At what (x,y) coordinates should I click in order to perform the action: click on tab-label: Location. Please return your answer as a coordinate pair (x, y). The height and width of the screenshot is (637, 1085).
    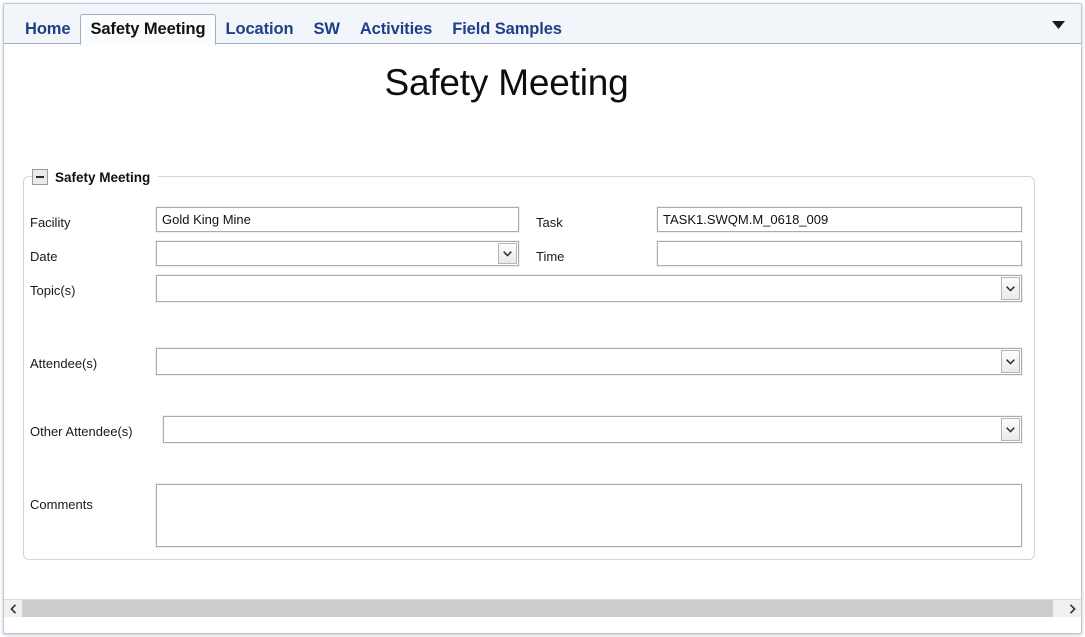
    Looking at the image, I should click on (259, 28).